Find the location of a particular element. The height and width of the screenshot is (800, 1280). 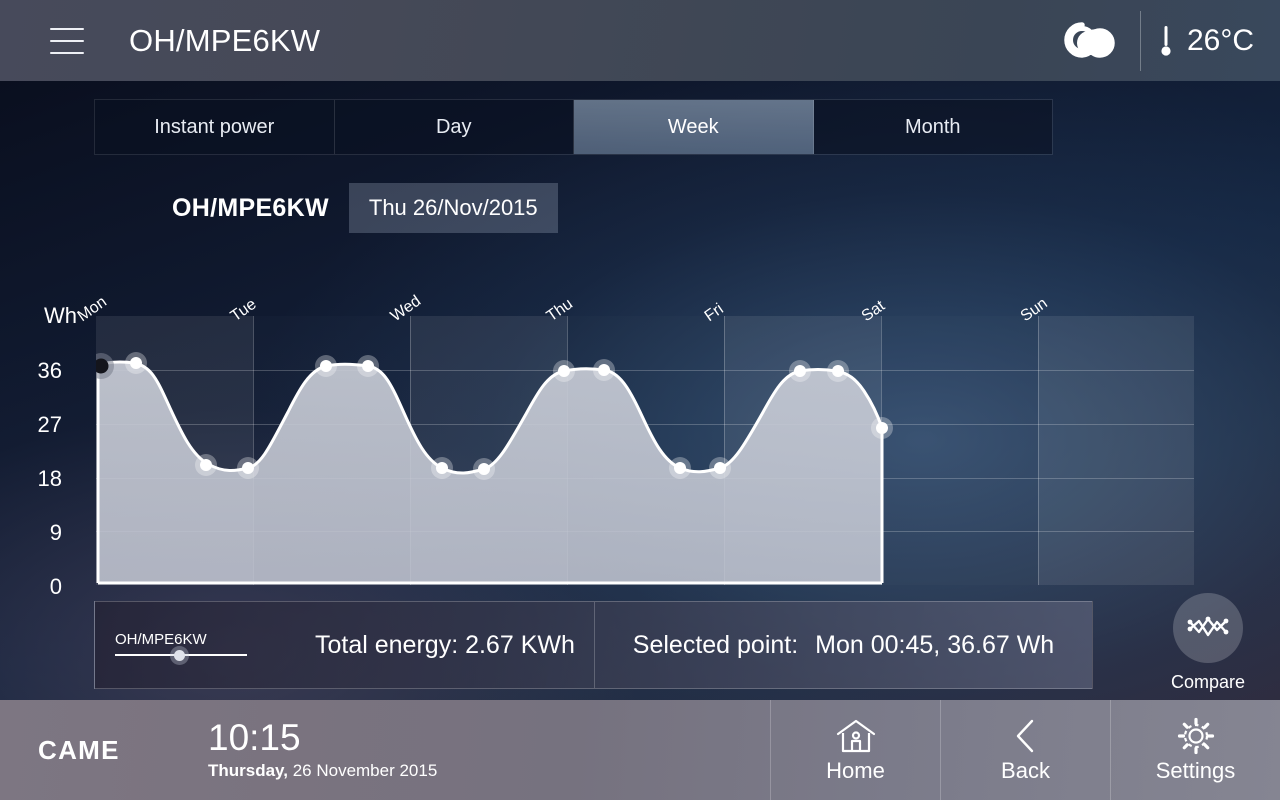

chevron-left-icon-svg is located at coordinates (1024, 736).